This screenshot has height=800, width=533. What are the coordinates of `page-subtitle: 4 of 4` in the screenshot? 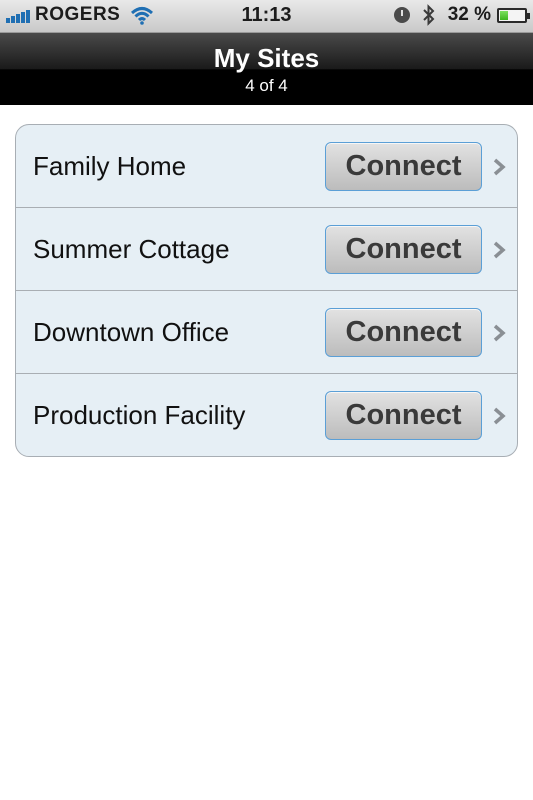 It's located at (266, 85).